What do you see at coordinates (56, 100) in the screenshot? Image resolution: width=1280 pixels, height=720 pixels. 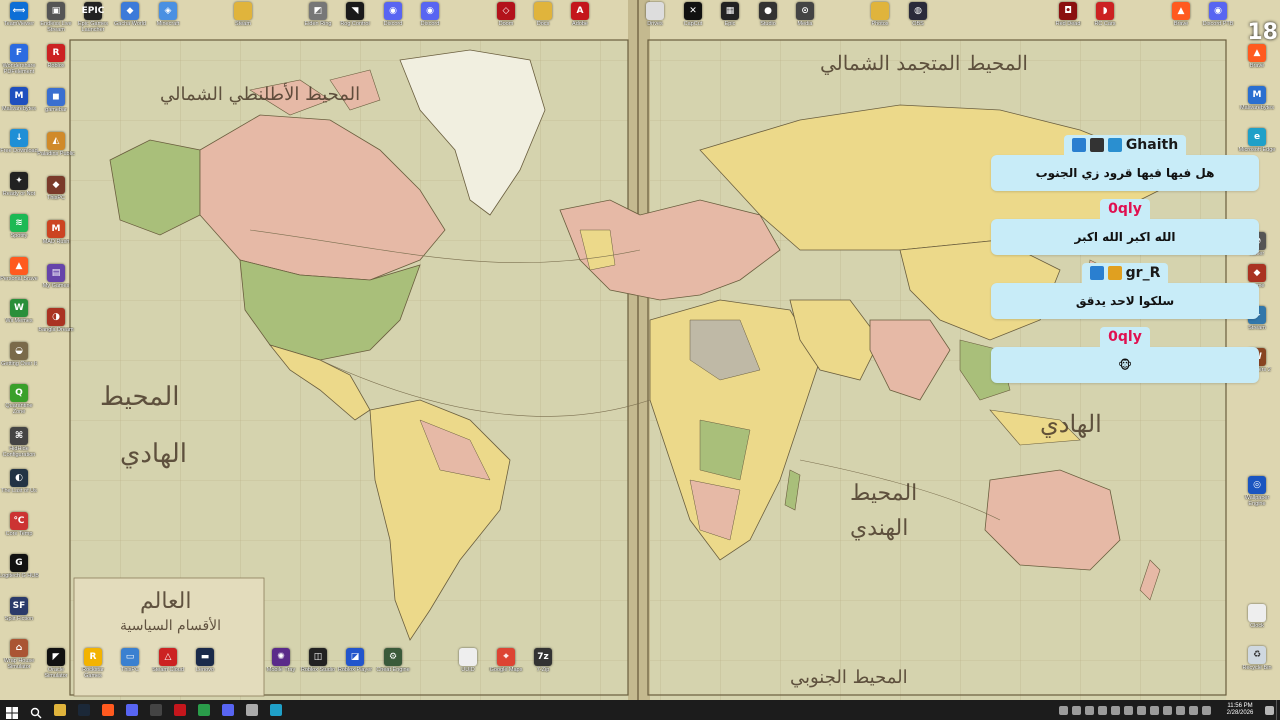 I see `desktop-shortcut: ◼ gamebar` at bounding box center [56, 100].